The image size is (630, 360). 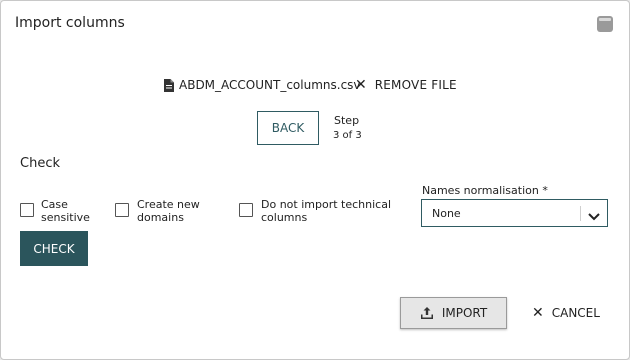 I want to click on check-button: CHECK, so click(x=54, y=248).